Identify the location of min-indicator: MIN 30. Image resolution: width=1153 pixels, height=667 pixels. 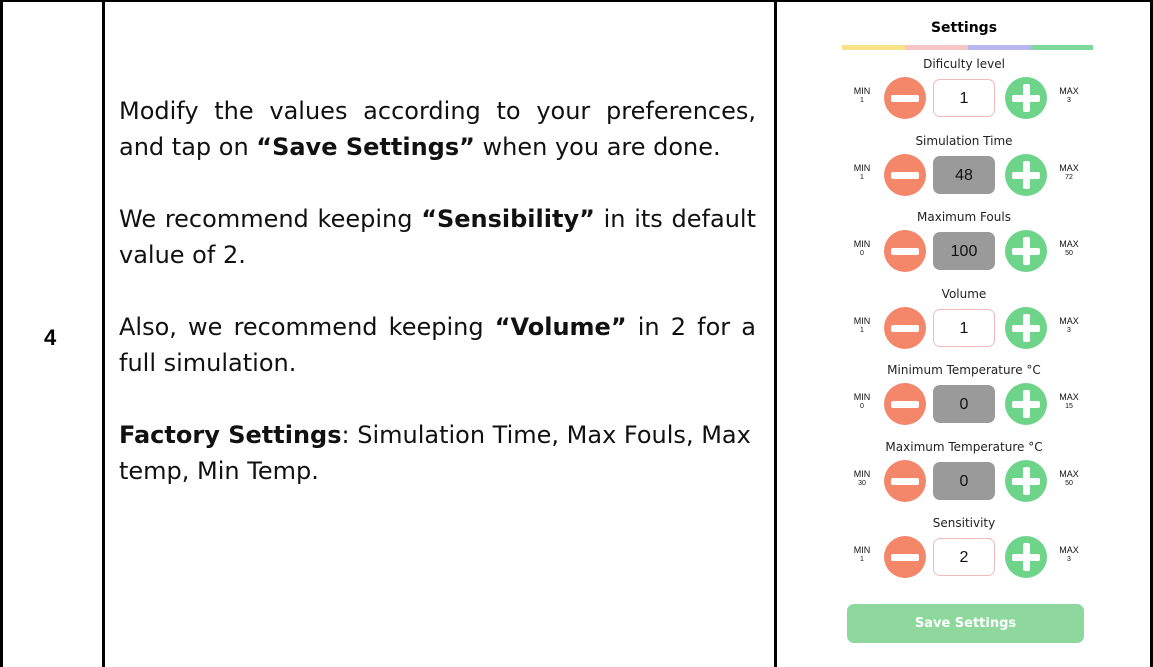
(862, 478).